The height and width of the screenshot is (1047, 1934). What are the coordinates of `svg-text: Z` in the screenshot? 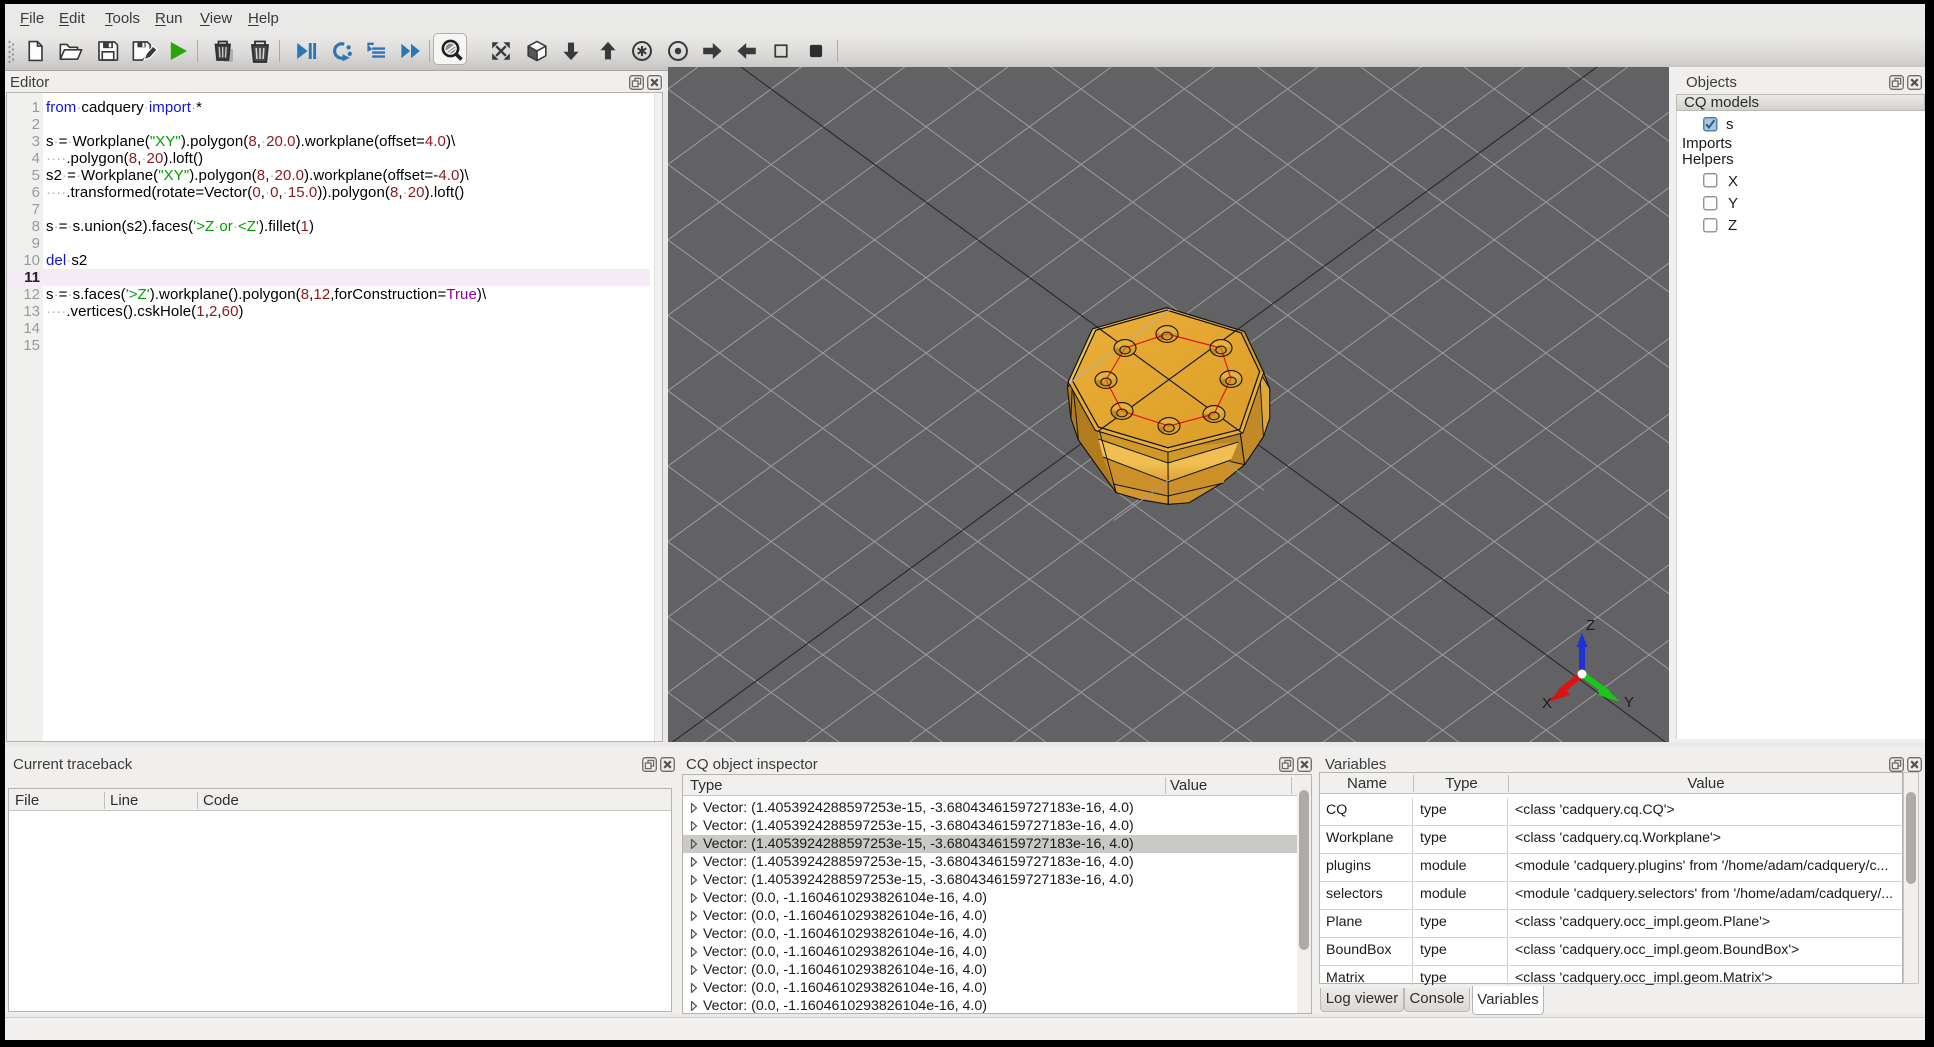 It's located at (1590, 625).